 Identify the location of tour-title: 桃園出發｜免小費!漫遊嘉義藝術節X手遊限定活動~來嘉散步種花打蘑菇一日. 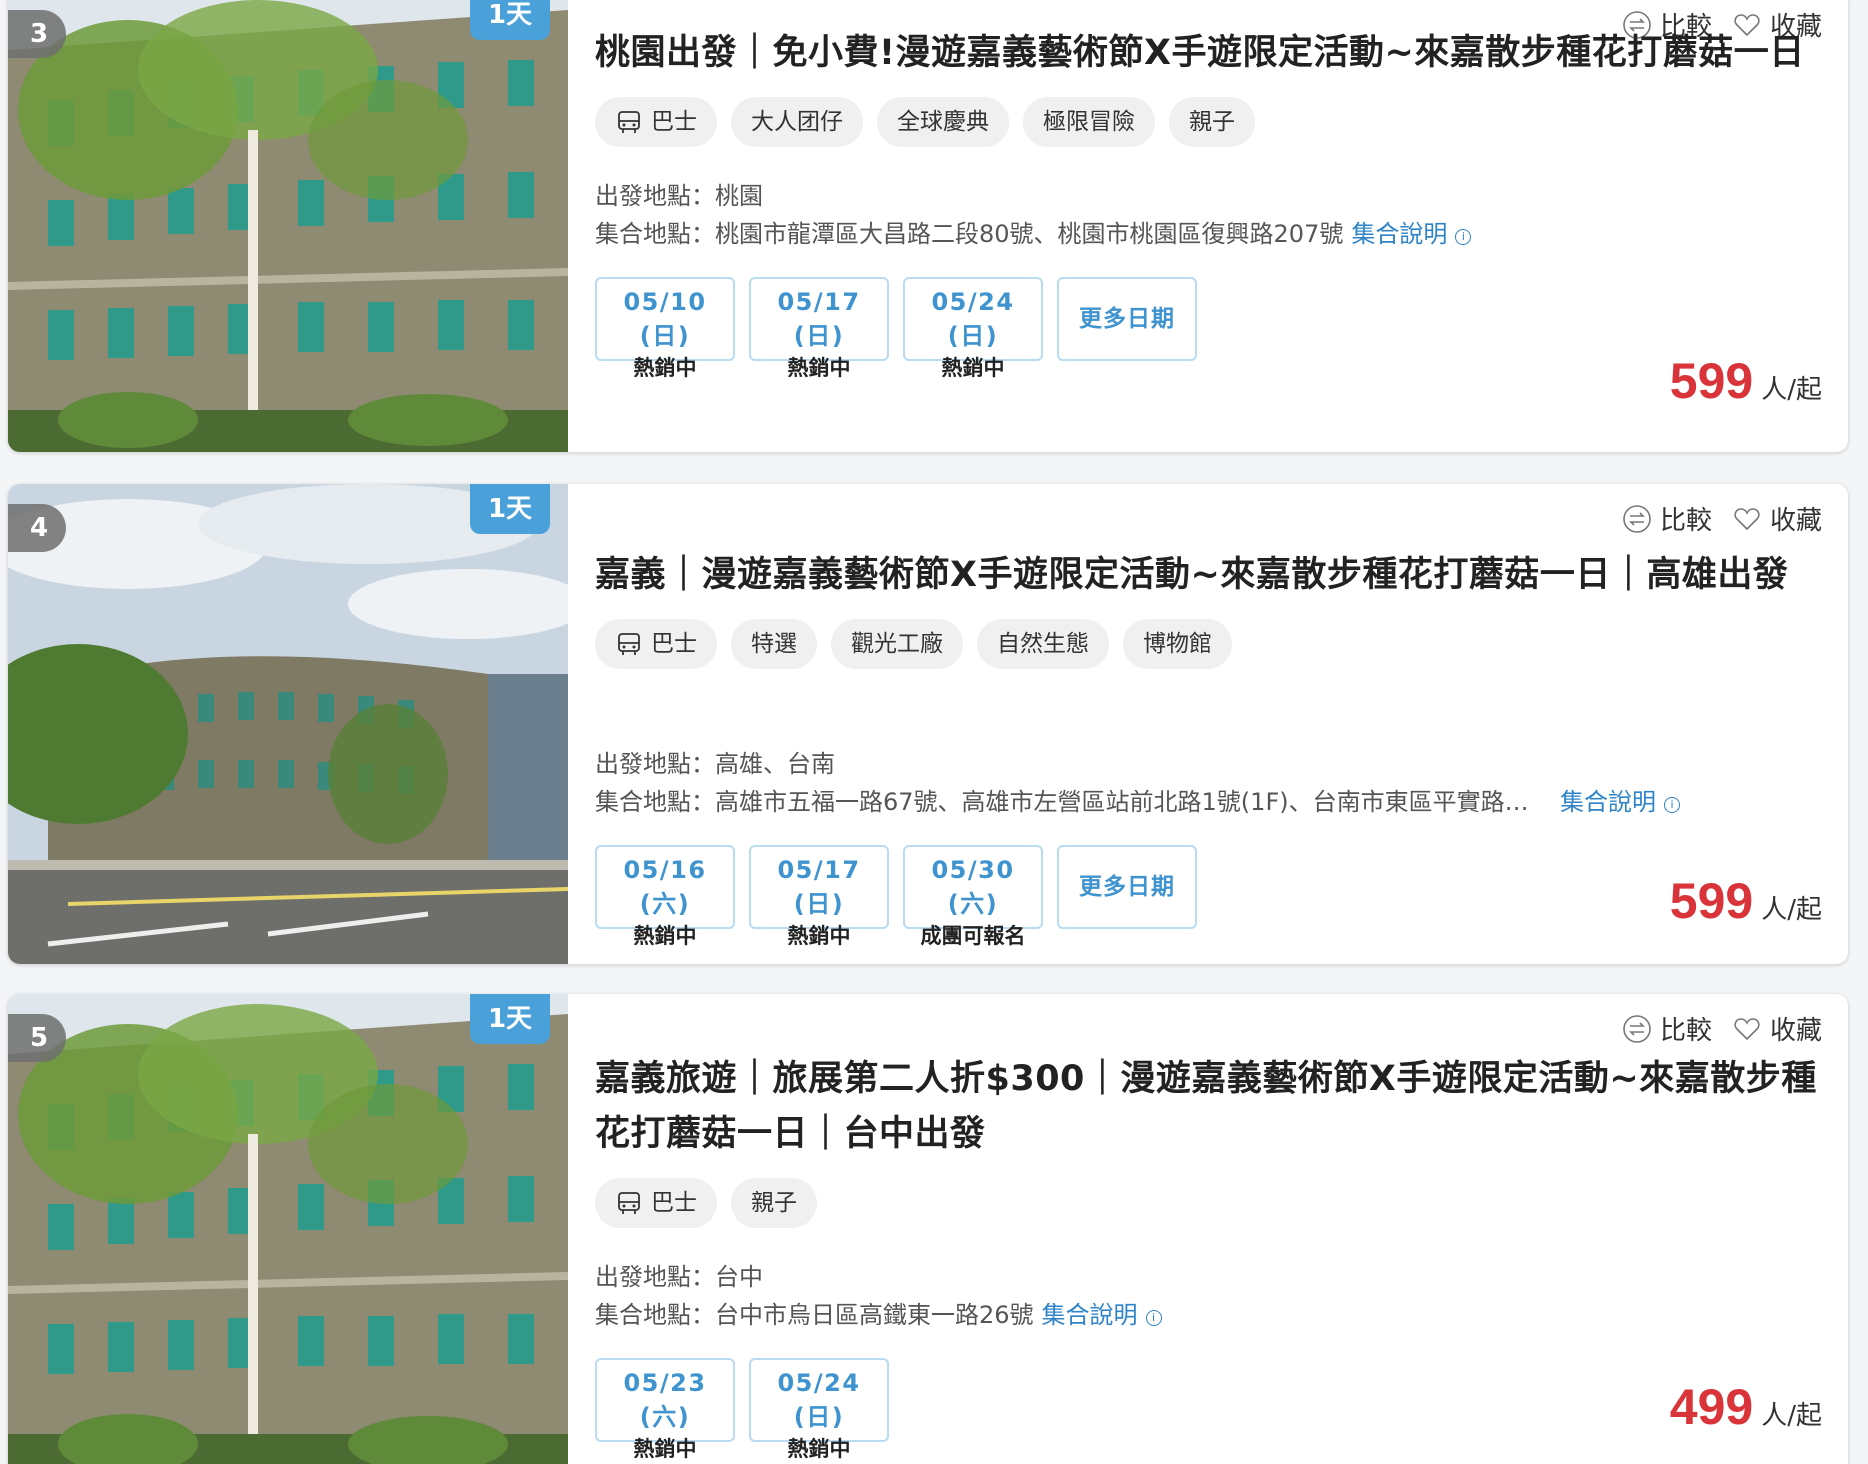
(1210, 53).